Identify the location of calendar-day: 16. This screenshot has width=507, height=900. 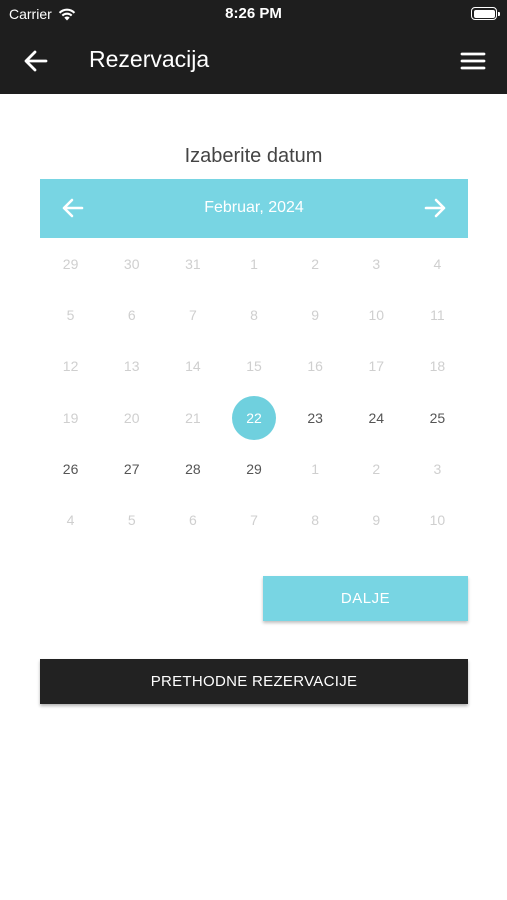
(315, 366).